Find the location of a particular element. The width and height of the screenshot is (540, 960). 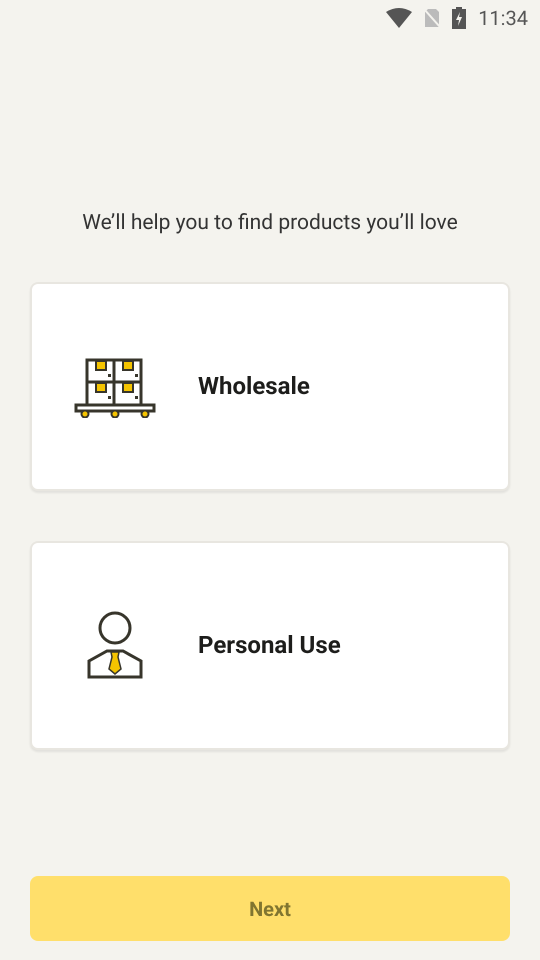

option-label: Wholesale is located at coordinates (254, 386).